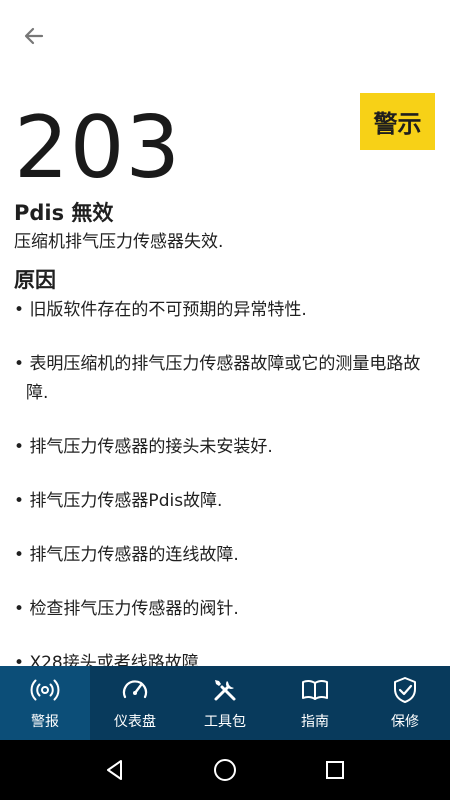 The height and width of the screenshot is (800, 450). What do you see at coordinates (315, 689) in the screenshot?
I see `book-icon` at bounding box center [315, 689].